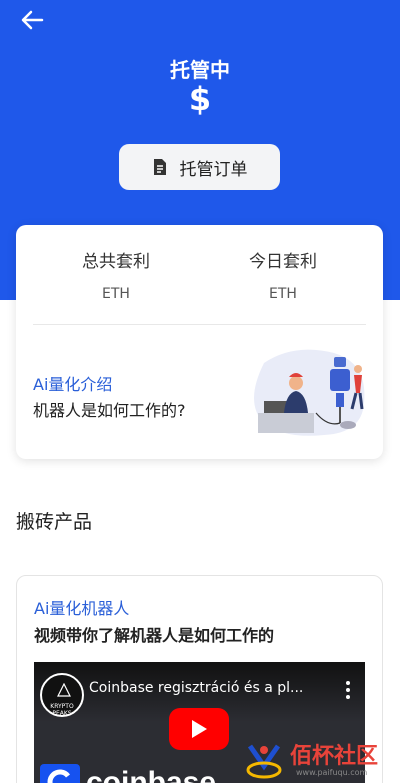  I want to click on document-icon, so click(159, 167).